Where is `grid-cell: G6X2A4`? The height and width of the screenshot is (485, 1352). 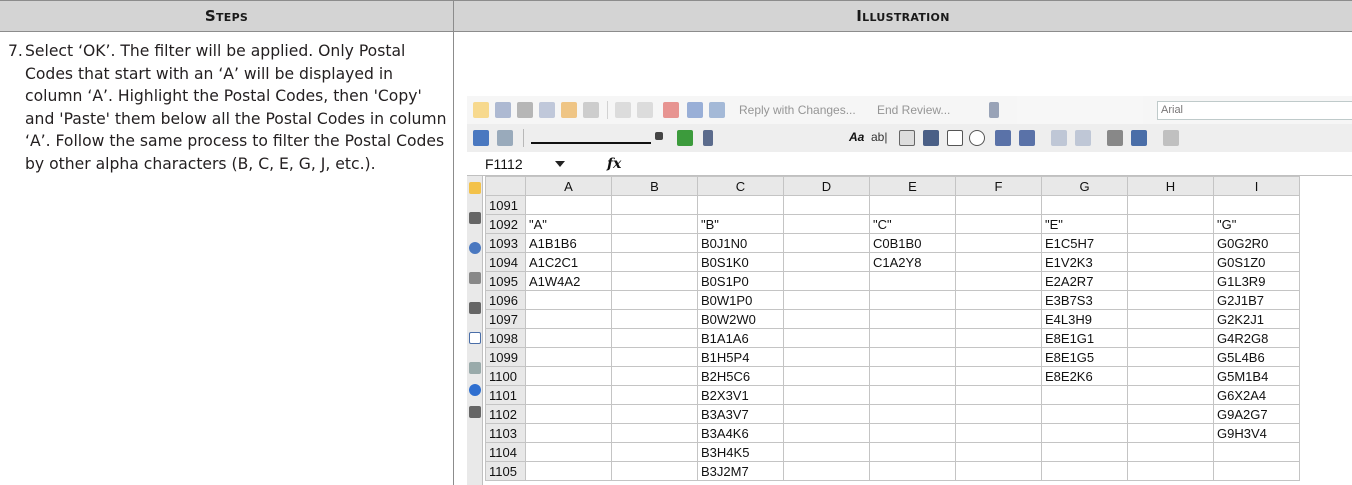
grid-cell: G6X2A4 is located at coordinates (1256, 395).